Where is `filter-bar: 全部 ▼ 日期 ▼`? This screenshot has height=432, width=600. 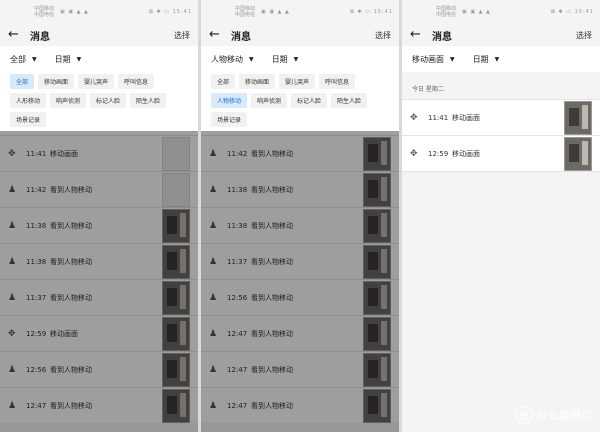
filter-bar: 全部 ▼ 日期 ▼ is located at coordinates (99, 59).